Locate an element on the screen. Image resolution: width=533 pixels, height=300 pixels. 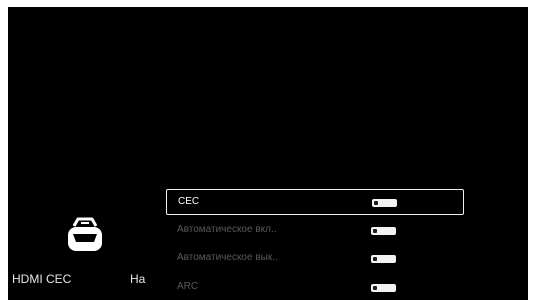
cec-toggle is located at coordinates (384, 203).